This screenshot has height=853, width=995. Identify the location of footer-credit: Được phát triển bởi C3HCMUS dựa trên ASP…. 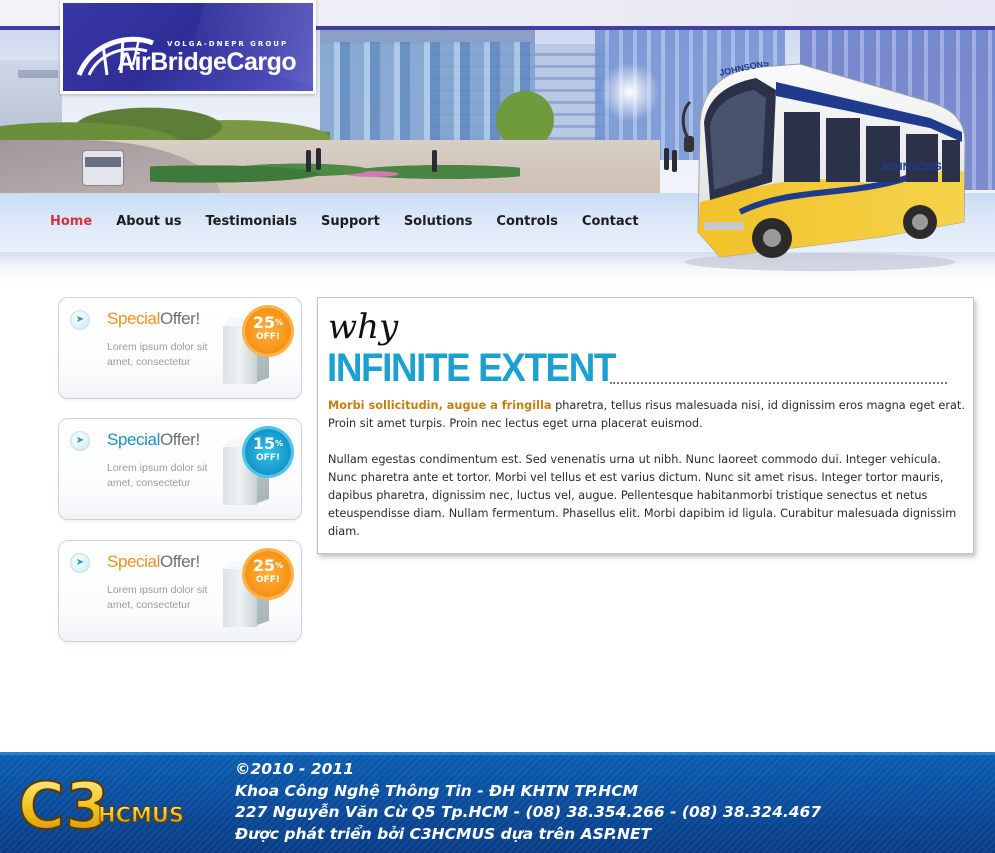
(443, 833).